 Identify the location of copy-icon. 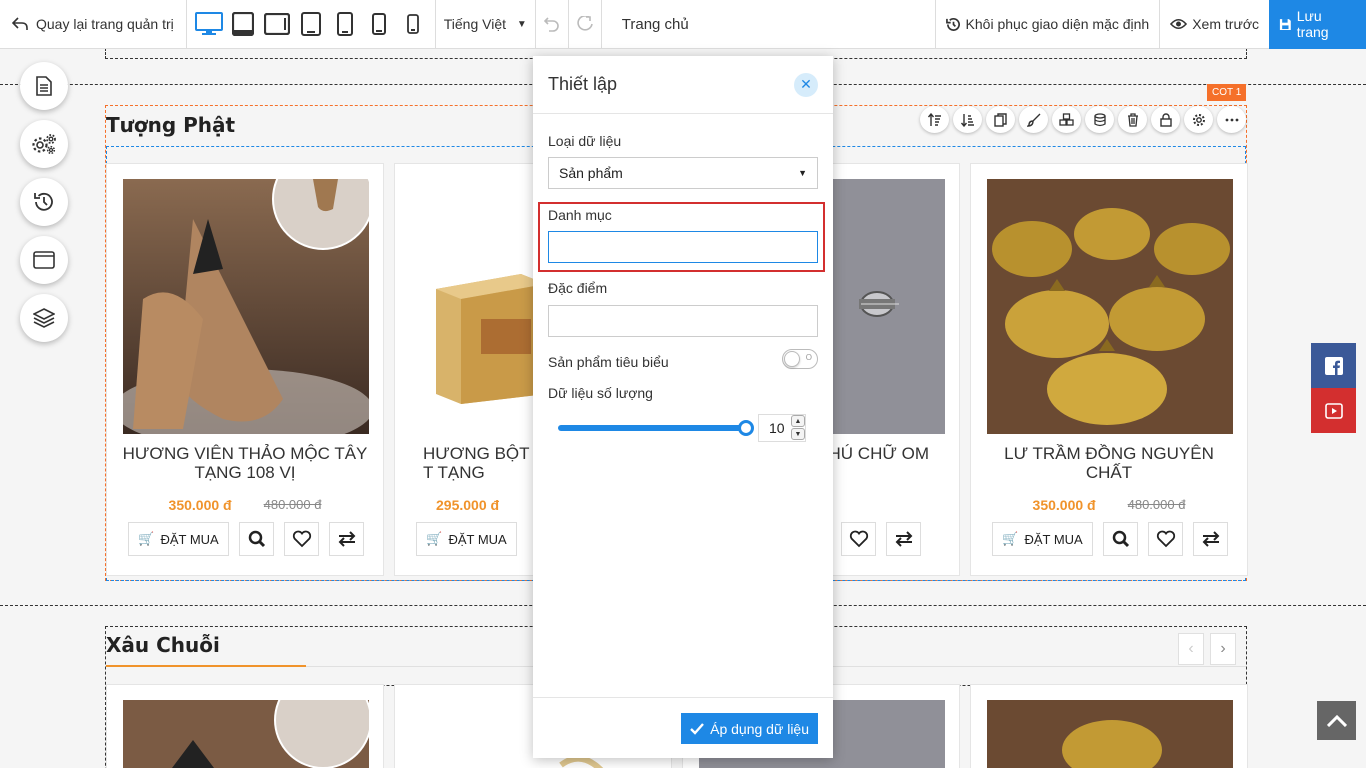
(1000, 119).